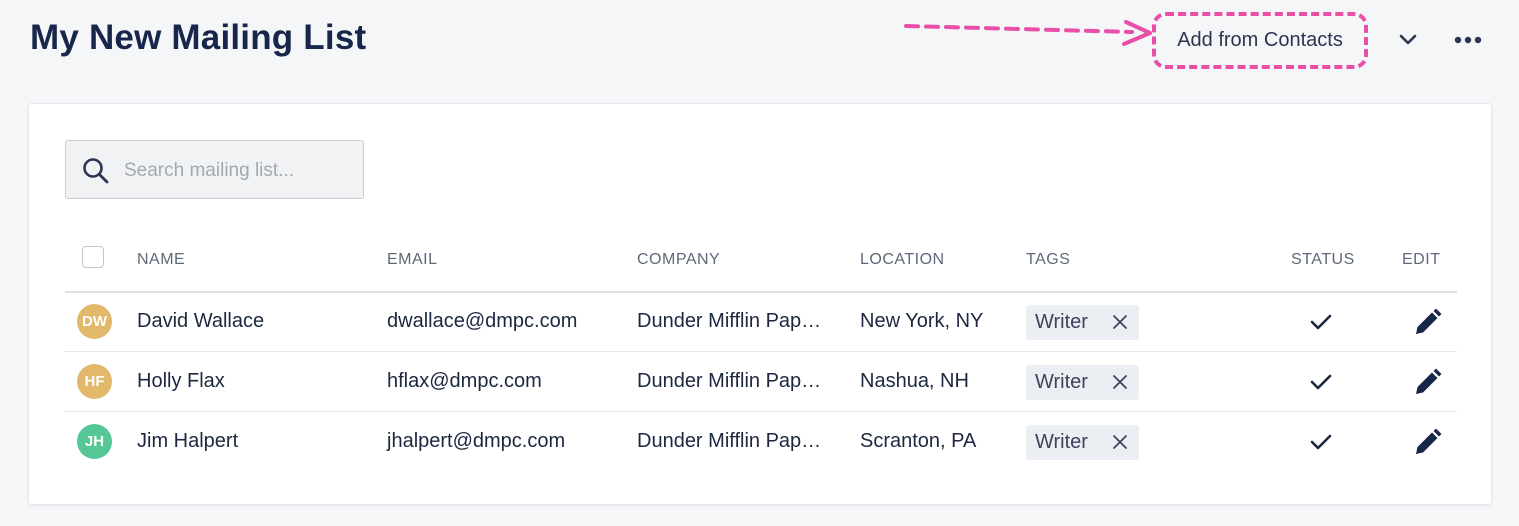 The image size is (1519, 526). I want to click on more-horizontal-icon, so click(1468, 40).